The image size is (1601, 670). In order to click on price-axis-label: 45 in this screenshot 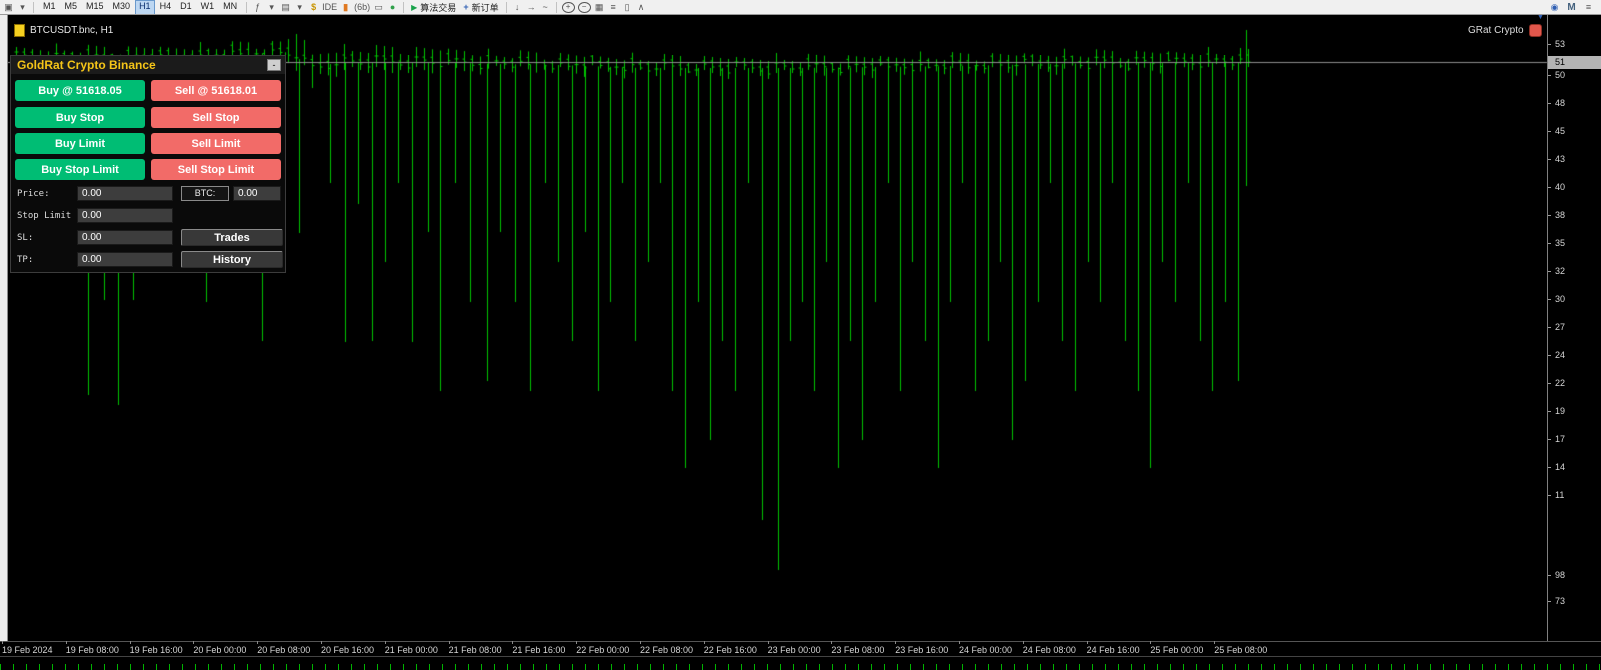, I will do `click(1556, 131)`.